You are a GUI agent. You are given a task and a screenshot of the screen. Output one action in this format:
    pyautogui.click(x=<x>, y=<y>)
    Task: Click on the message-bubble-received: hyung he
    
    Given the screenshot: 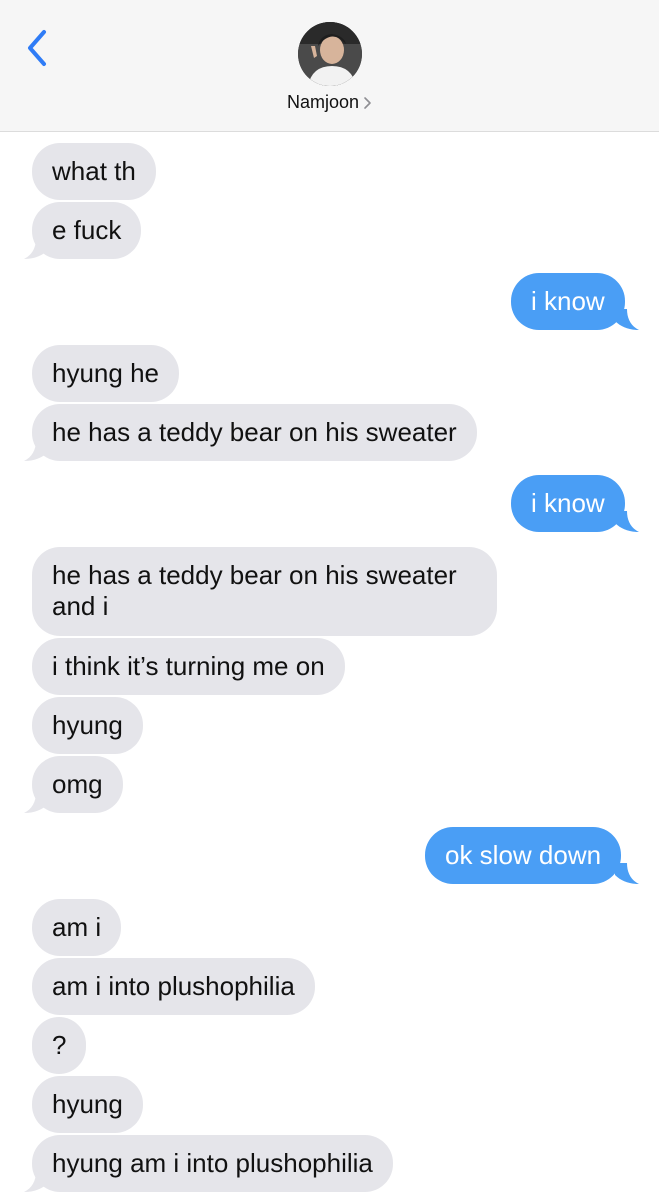 What is the action you would take?
    pyautogui.click(x=105, y=373)
    